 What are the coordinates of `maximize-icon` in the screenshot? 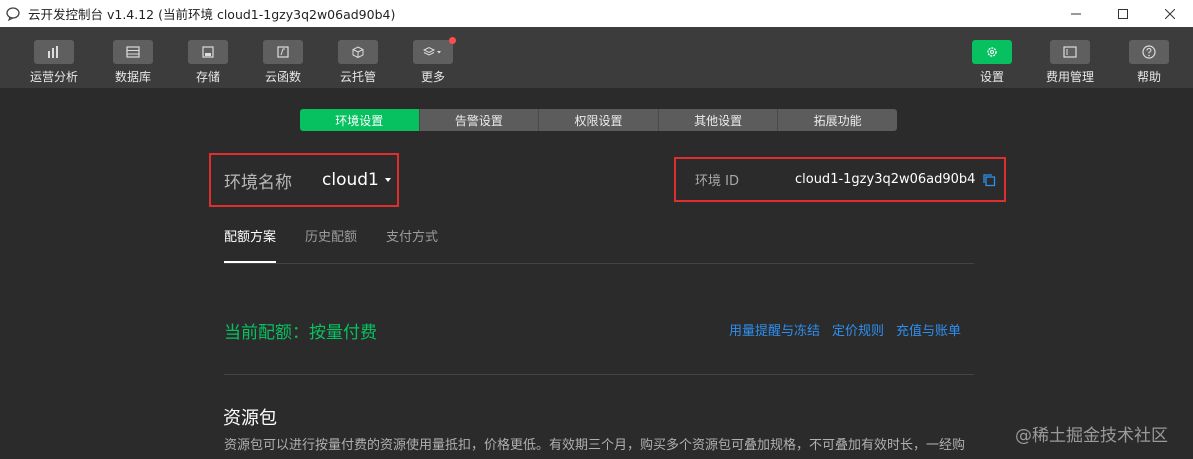 It's located at (1122, 13).